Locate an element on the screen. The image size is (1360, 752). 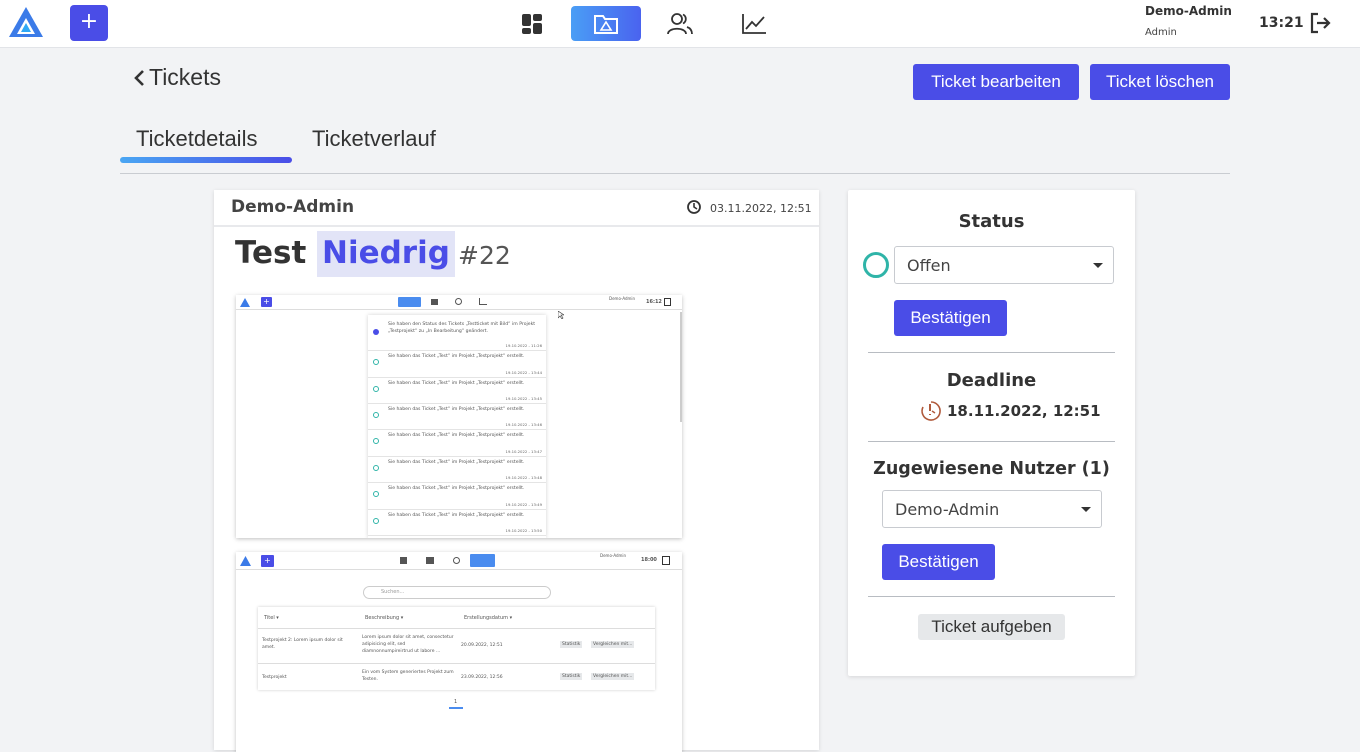
mini-clock: 16:12 is located at coordinates (654, 302).